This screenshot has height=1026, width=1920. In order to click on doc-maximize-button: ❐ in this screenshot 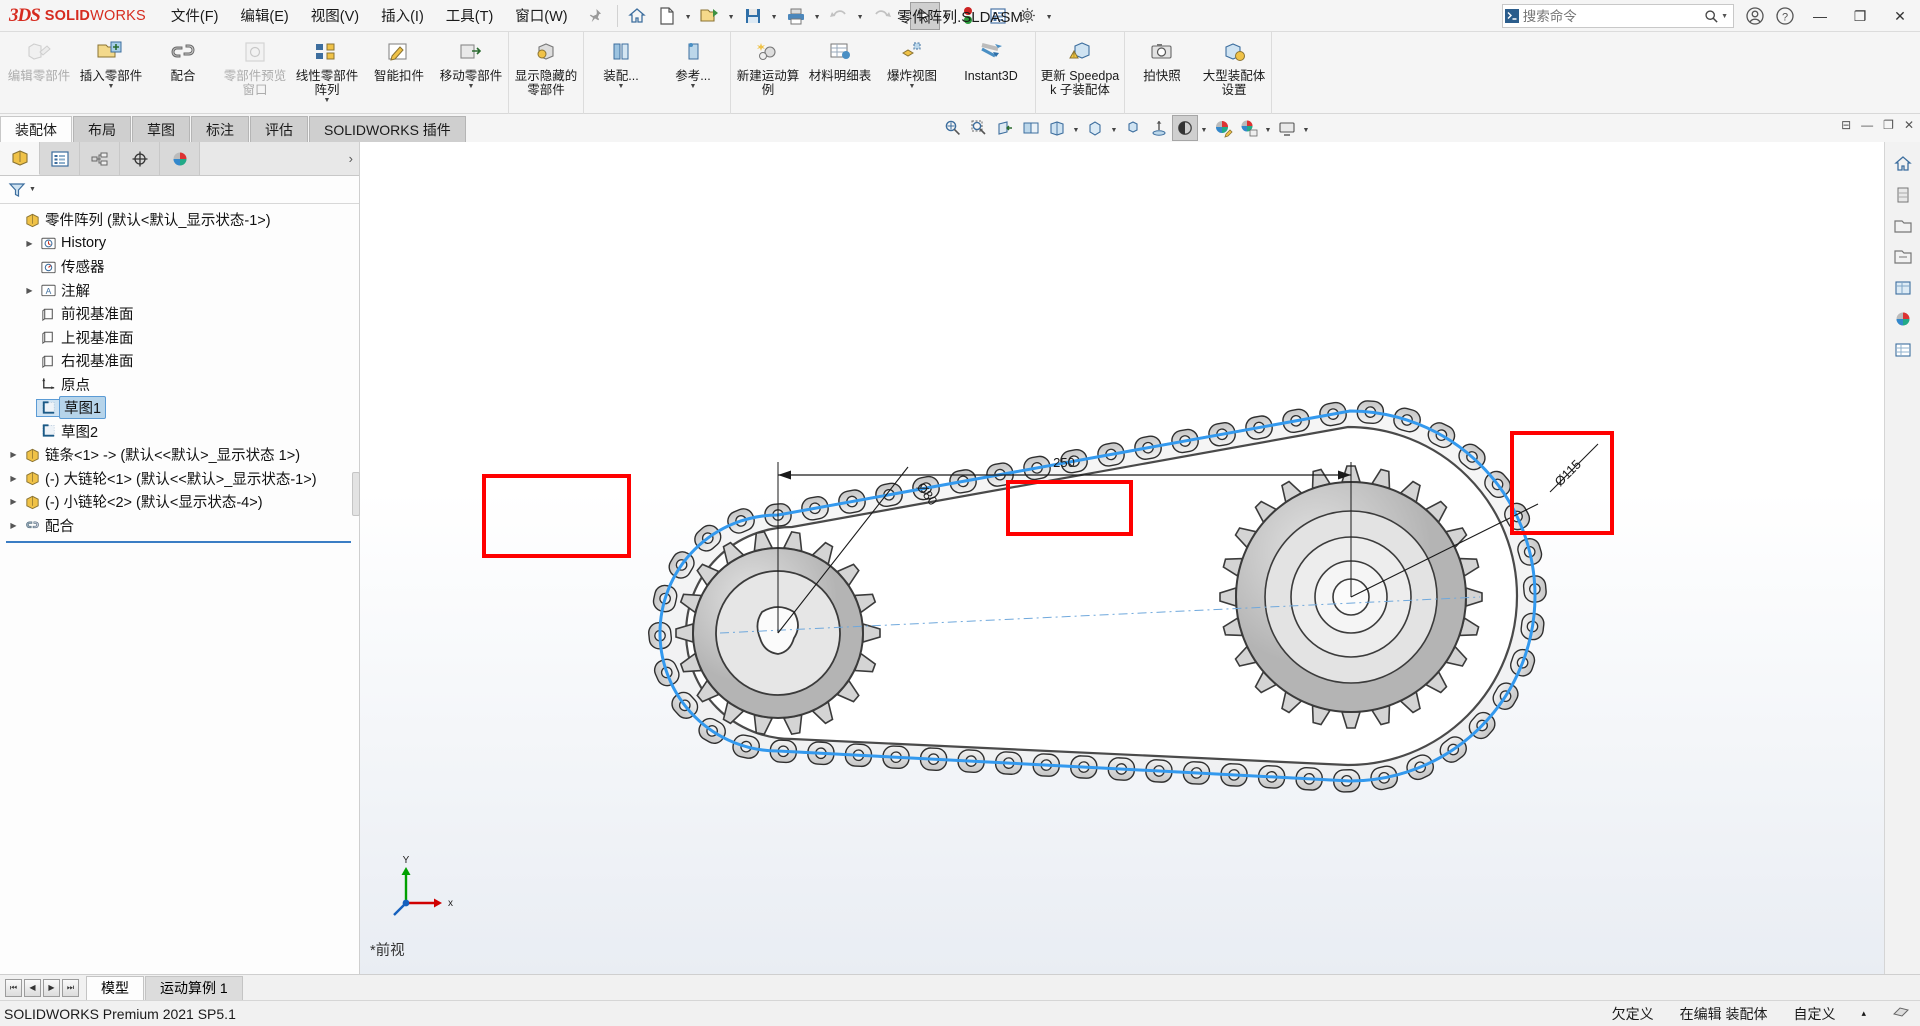, I will do `click(1888, 125)`.